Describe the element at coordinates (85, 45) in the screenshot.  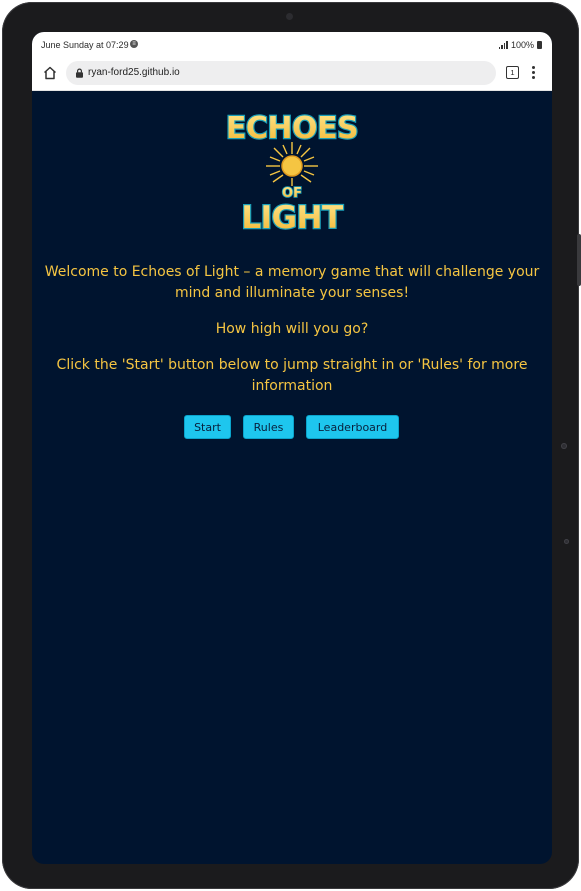
I see `status-time: June Sunday at 07:29` at that location.